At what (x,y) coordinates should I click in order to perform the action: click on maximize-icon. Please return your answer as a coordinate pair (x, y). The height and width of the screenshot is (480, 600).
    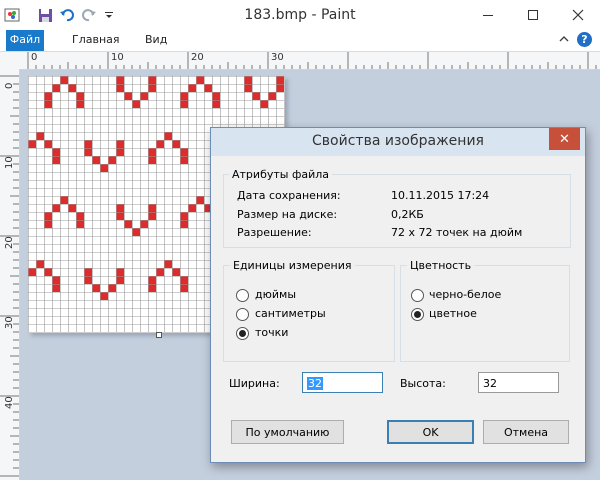
    Looking at the image, I should click on (532, 15).